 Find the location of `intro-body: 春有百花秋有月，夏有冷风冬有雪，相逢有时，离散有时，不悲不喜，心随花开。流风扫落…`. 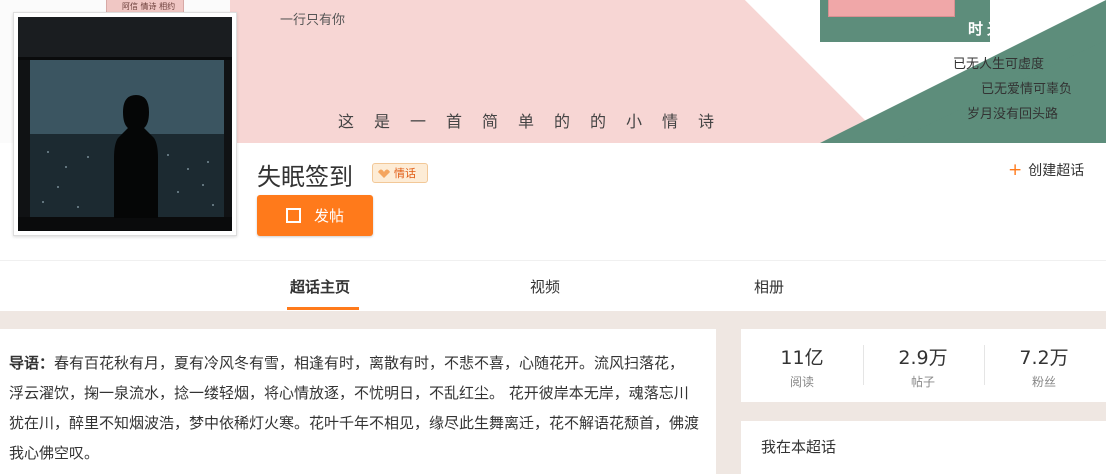

intro-body: 春有百花秋有月，夏有冷风冬有雪，相逢有时，离散有时，不悲不喜，心随花开。流风扫落… is located at coordinates (354, 408).